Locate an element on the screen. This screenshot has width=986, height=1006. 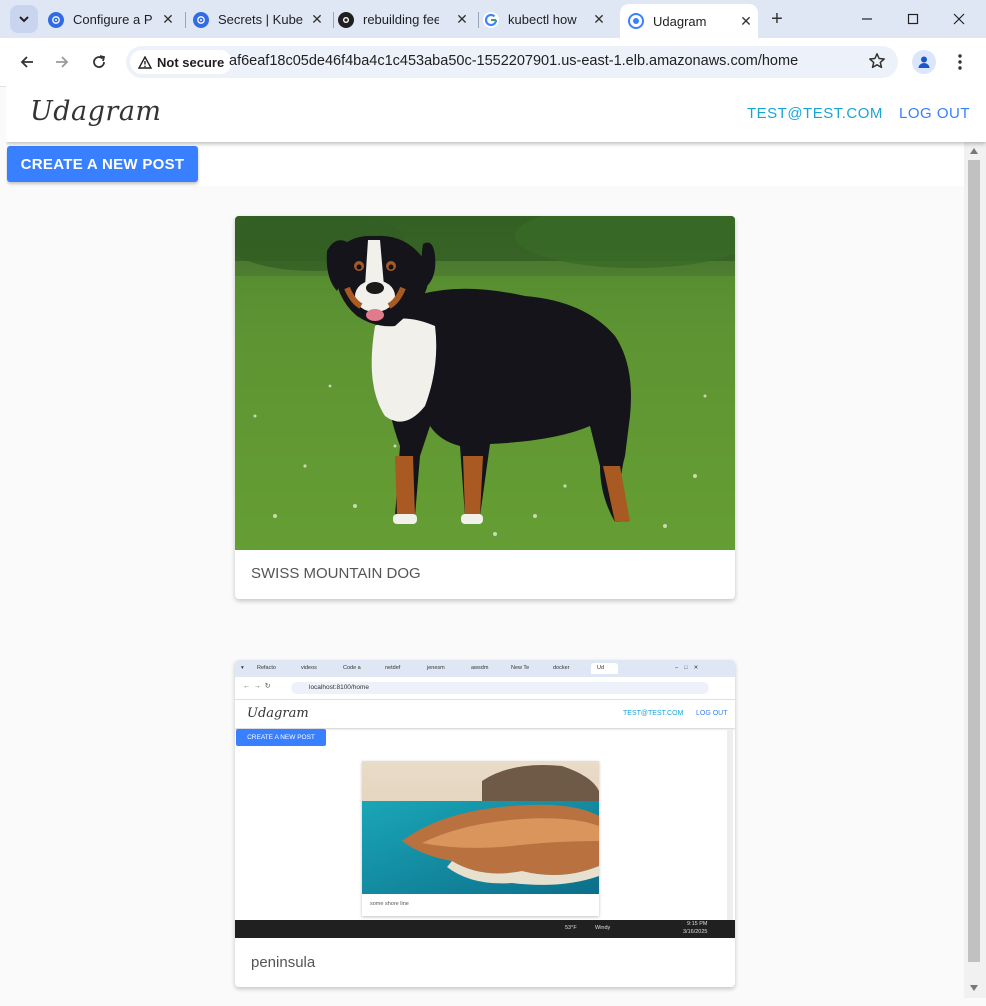
mini-date: 3/16/2025 is located at coordinates (695, 932).